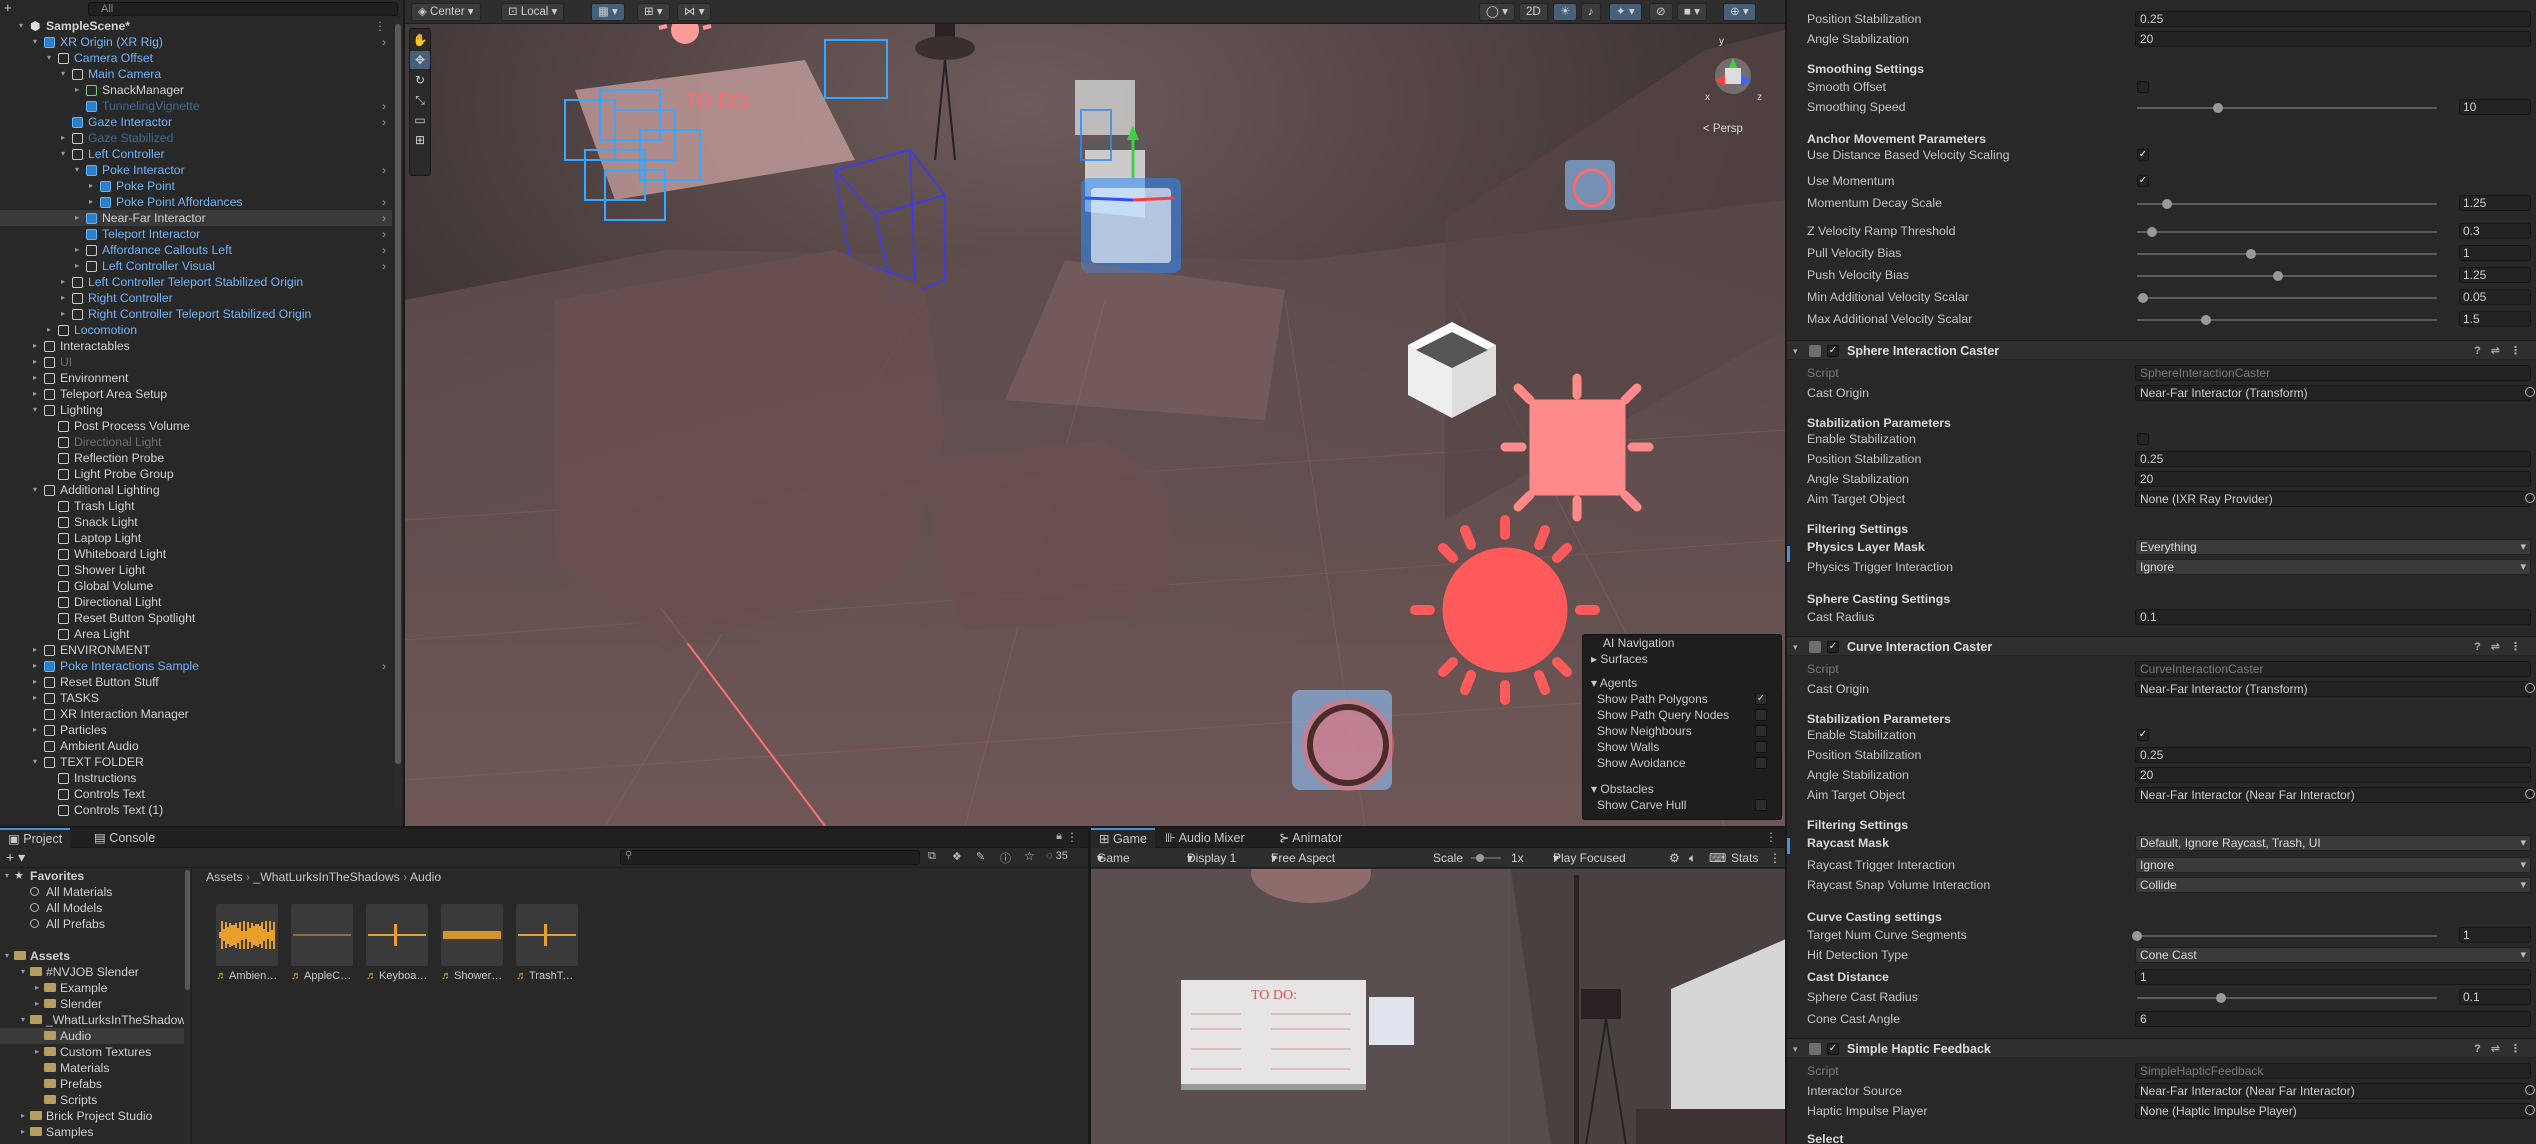 The width and height of the screenshot is (2536, 1144). Describe the element at coordinates (1622, 789) in the screenshot. I see `obstacles-foldout: ▾ Obstacles` at that location.